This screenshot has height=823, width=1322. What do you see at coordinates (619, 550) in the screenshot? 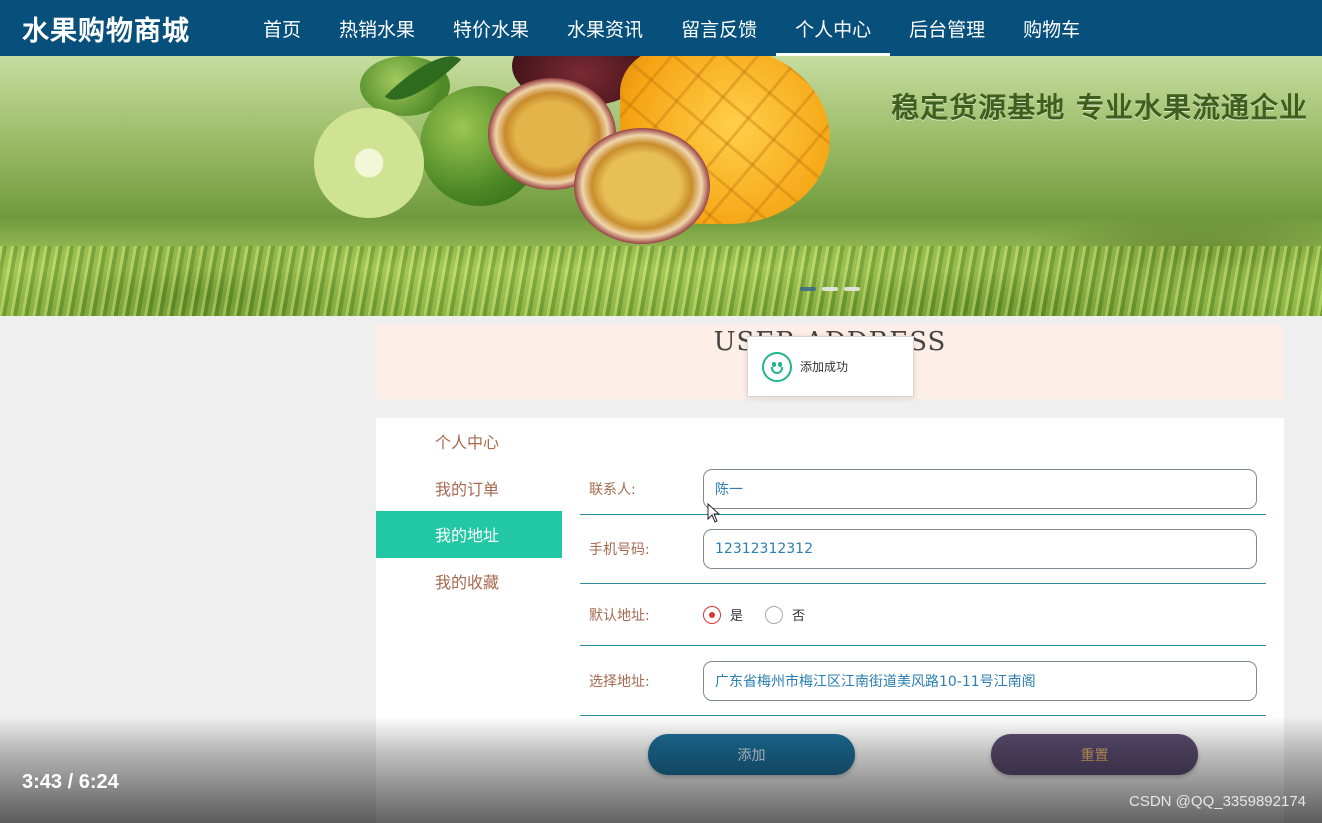
I see `phone-label: 手机号码:` at bounding box center [619, 550].